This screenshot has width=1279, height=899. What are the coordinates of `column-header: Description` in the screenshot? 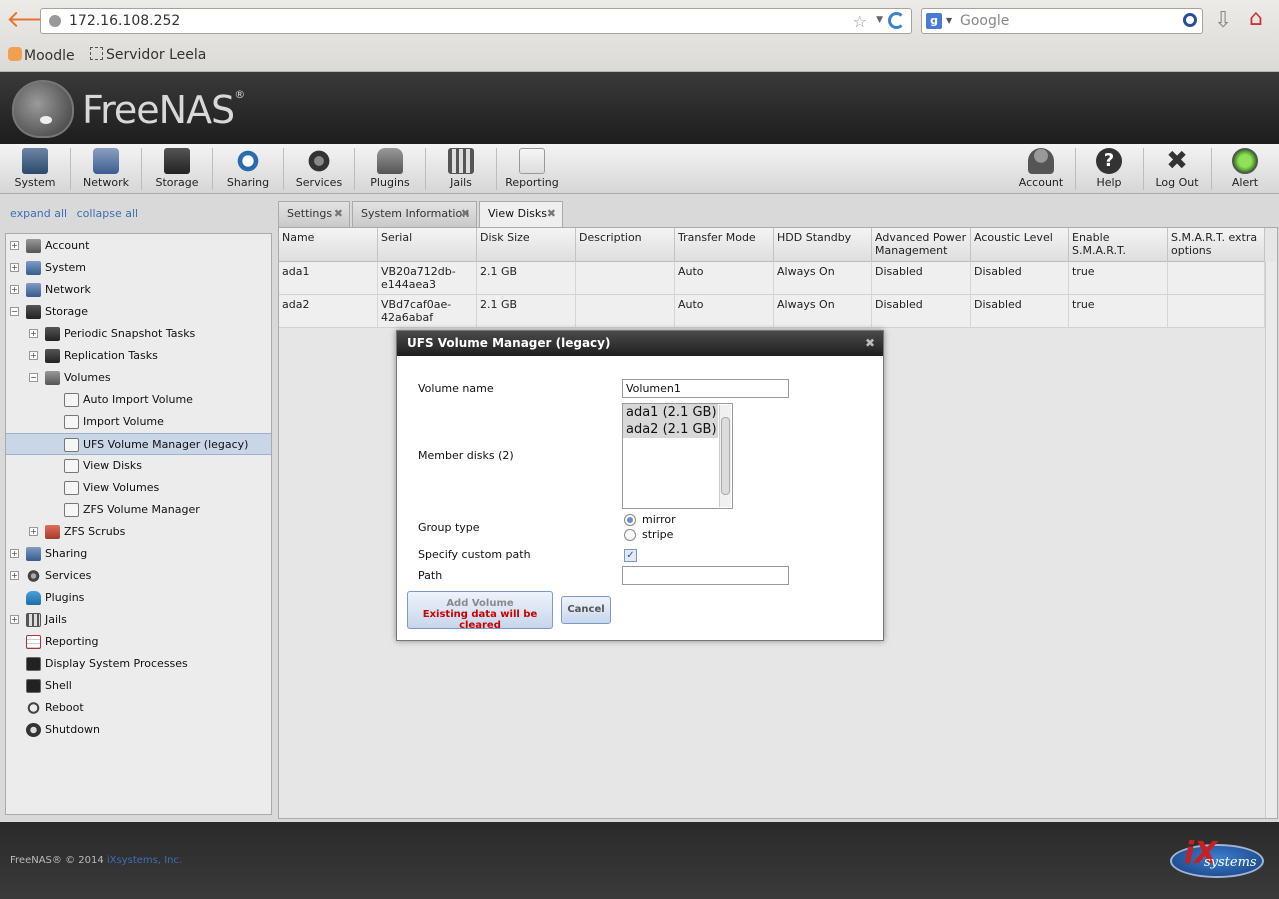 It's located at (625, 245).